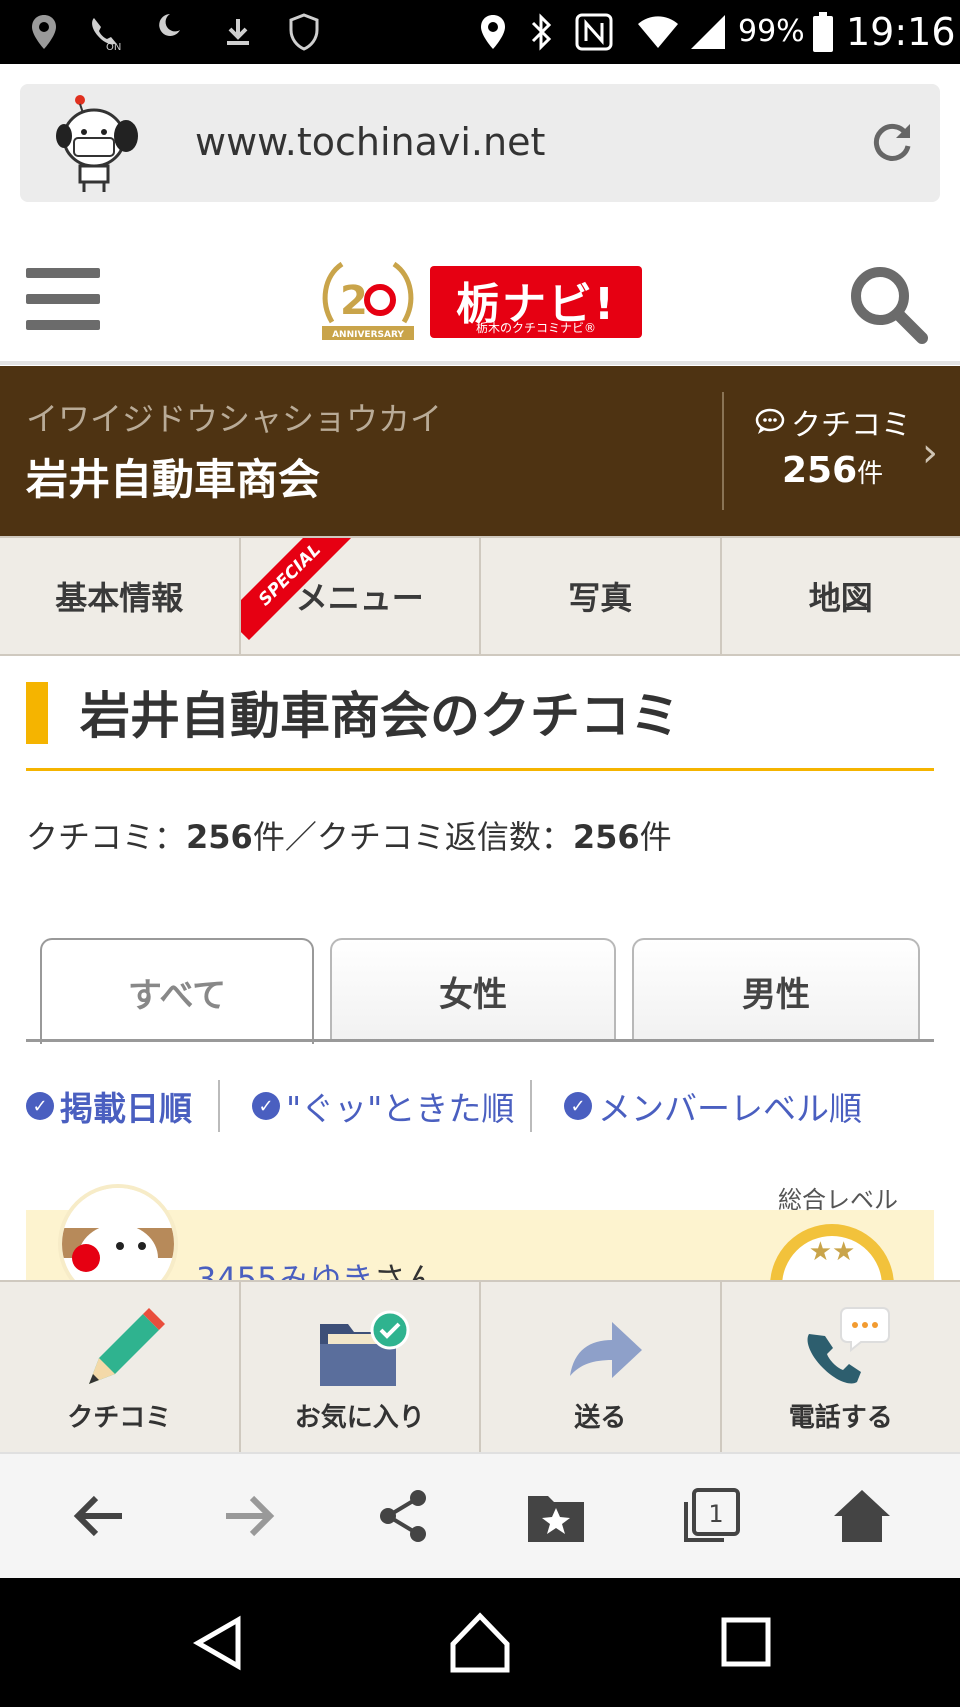 The width and height of the screenshot is (960, 1707). What do you see at coordinates (713, 1106) in the screenshot?
I see `sort-by-member-level: ✓ メンバーレベル順` at bounding box center [713, 1106].